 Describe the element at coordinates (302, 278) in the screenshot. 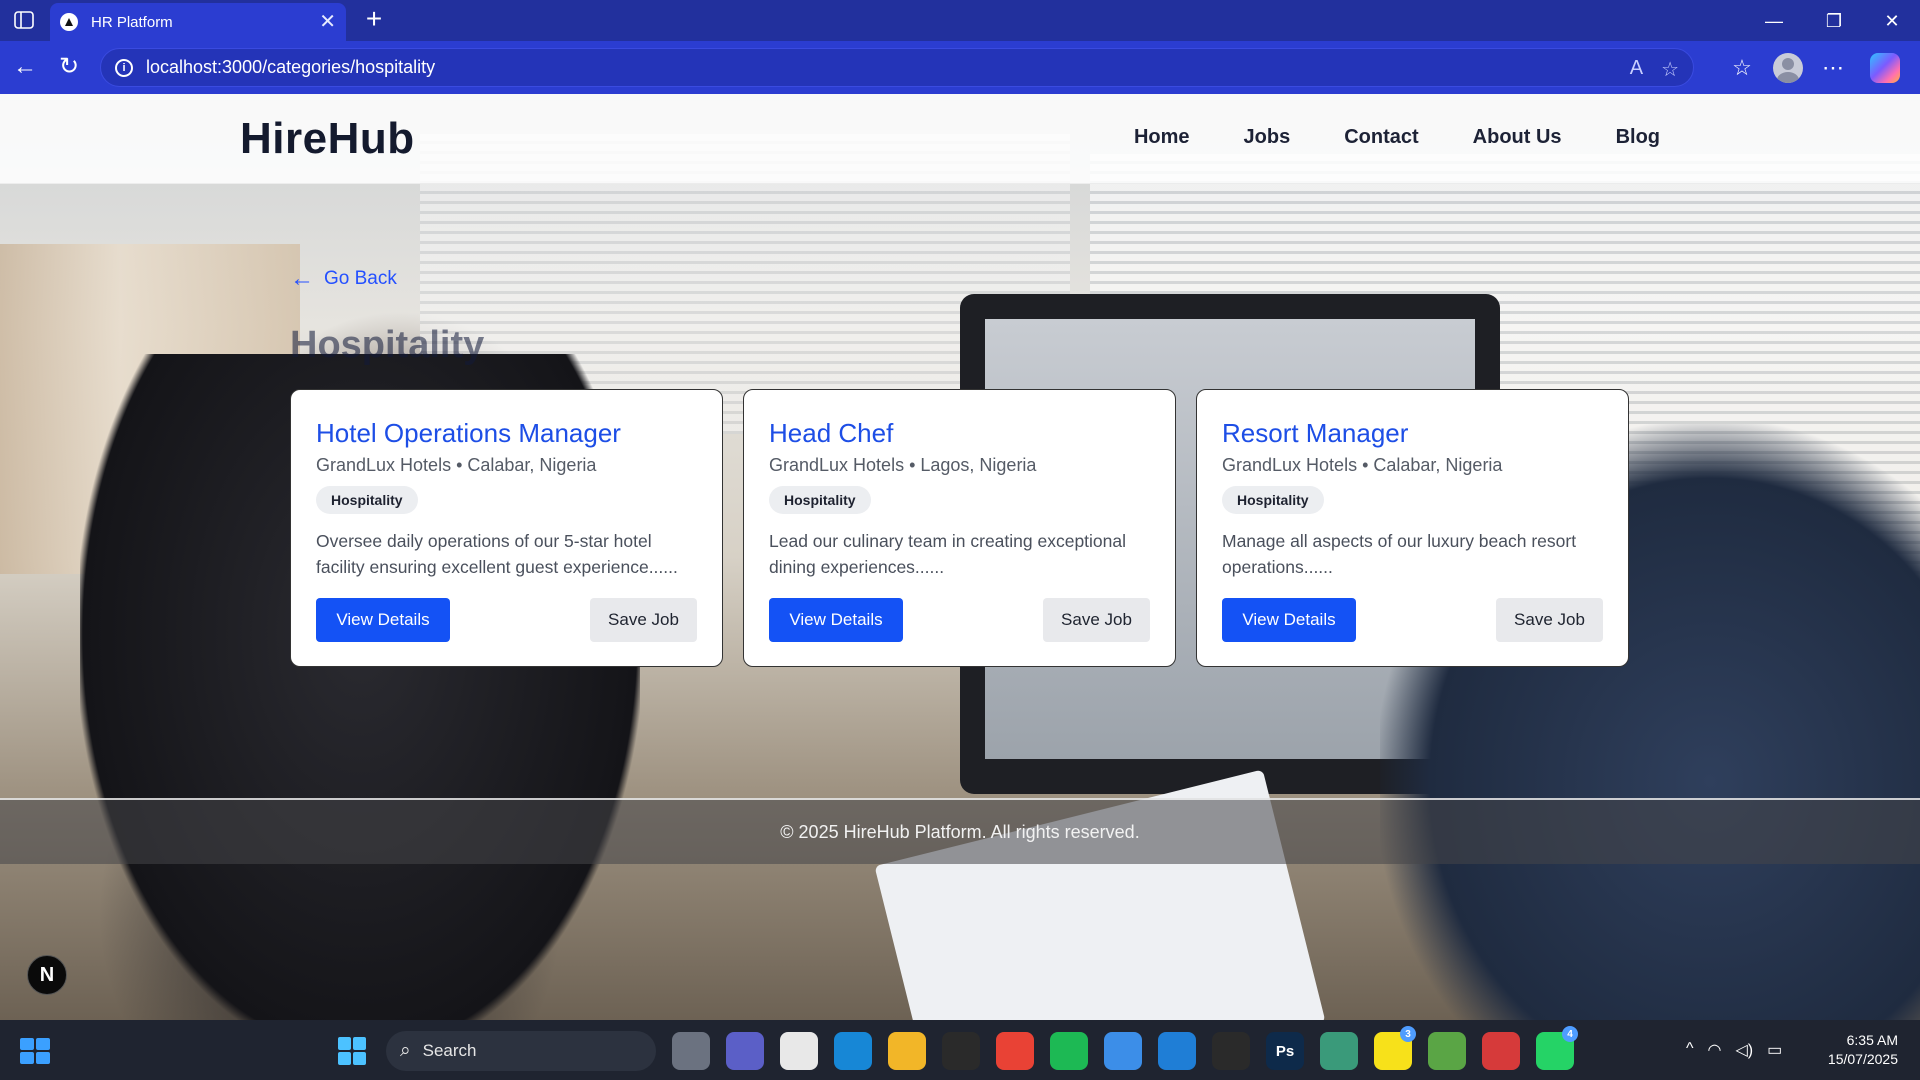

I see `arrow-left-icon: ←` at that location.